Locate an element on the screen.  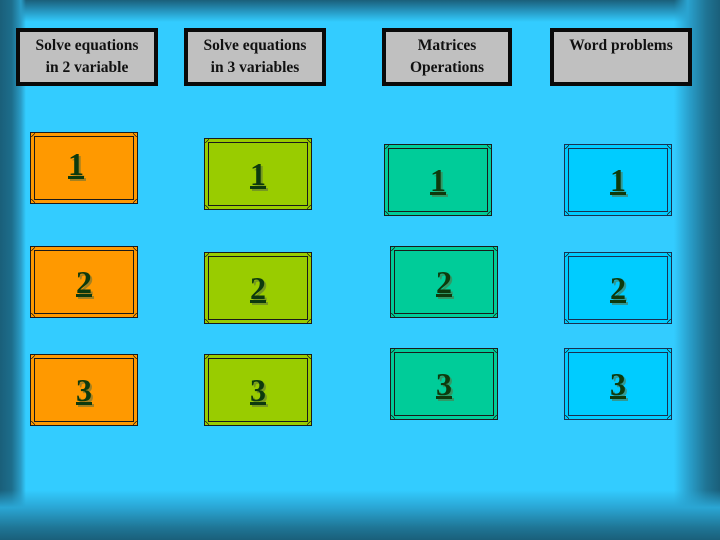
question-tile-word-problems-2: 2 is located at coordinates (618, 288).